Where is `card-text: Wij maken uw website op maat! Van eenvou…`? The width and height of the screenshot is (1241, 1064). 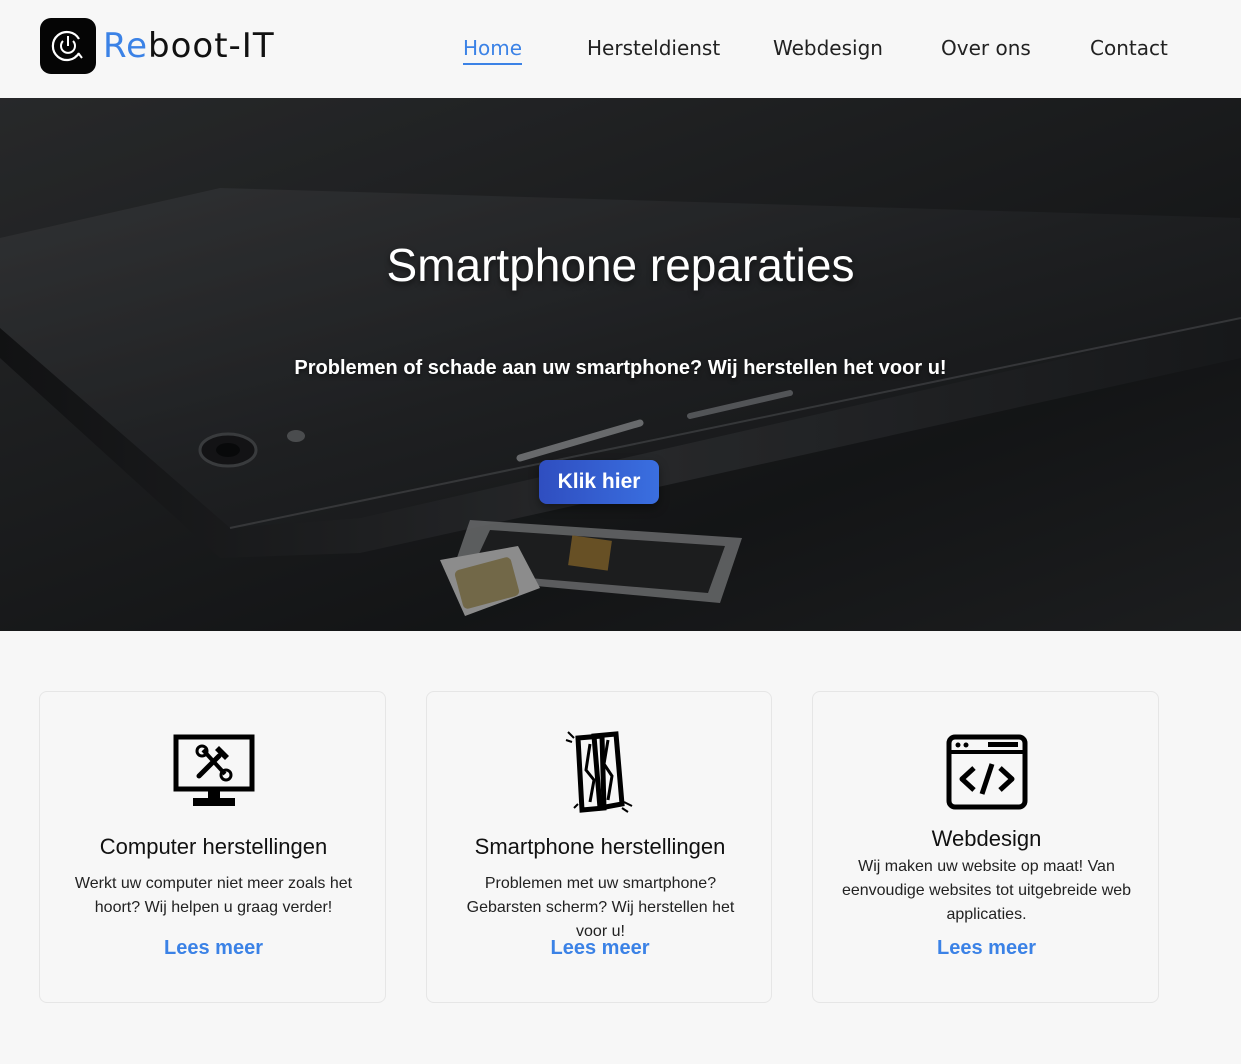 card-text: Wij maken uw website op maat! Van eenvou… is located at coordinates (986, 890).